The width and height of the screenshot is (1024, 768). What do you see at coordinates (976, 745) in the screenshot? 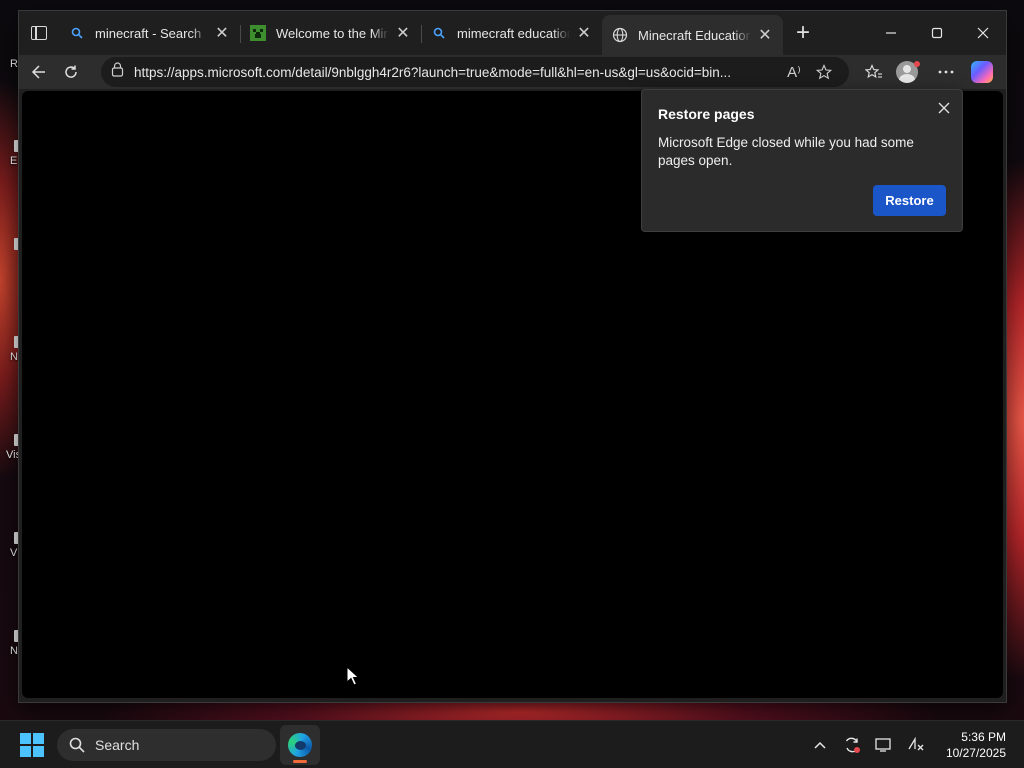
I see `clock: 5:36 PM 10/27/2025` at bounding box center [976, 745].